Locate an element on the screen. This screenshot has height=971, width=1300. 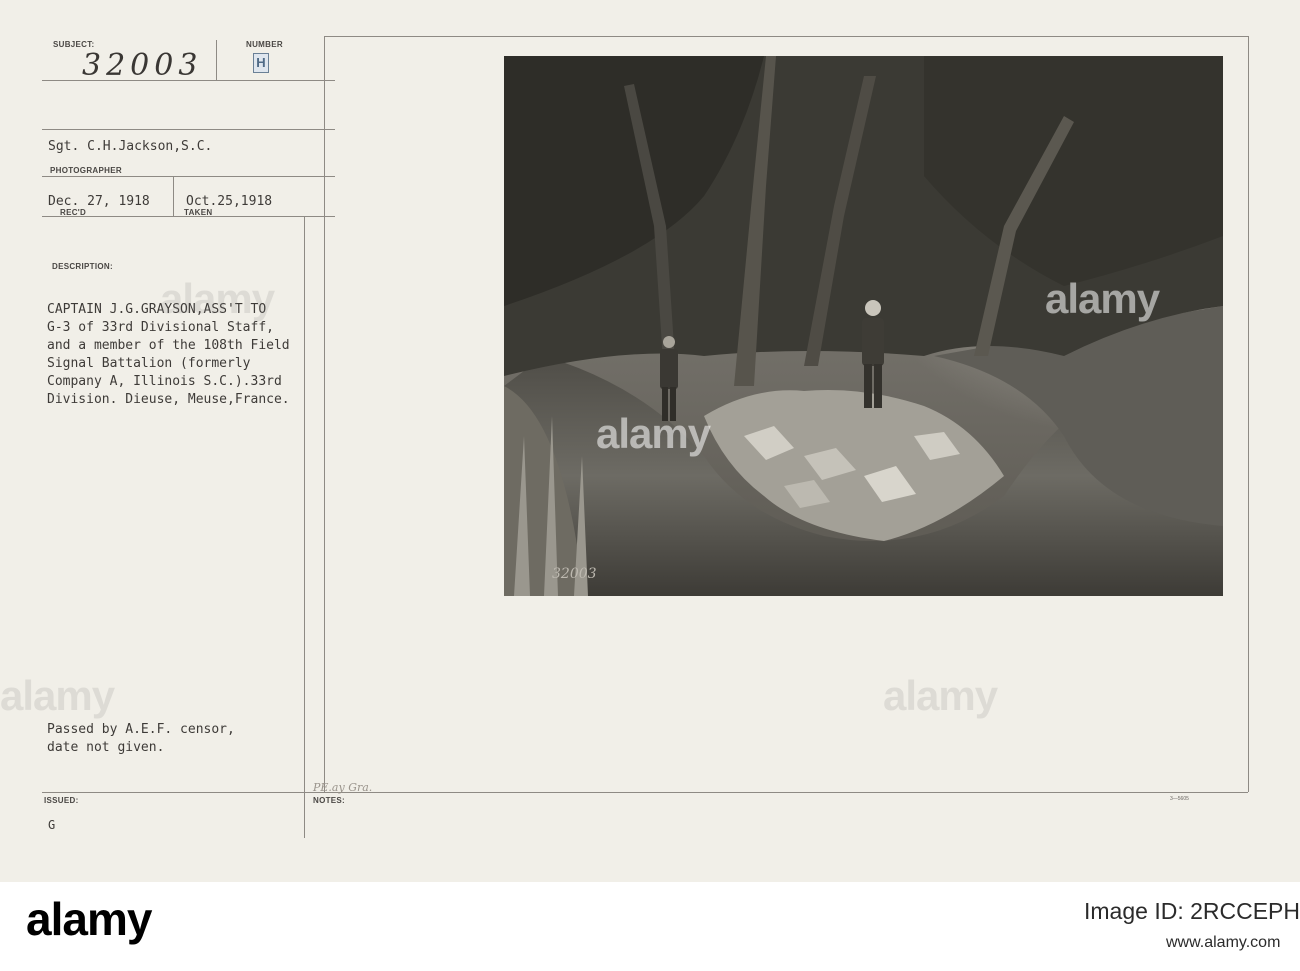
issued-value: G is located at coordinates (52, 825).